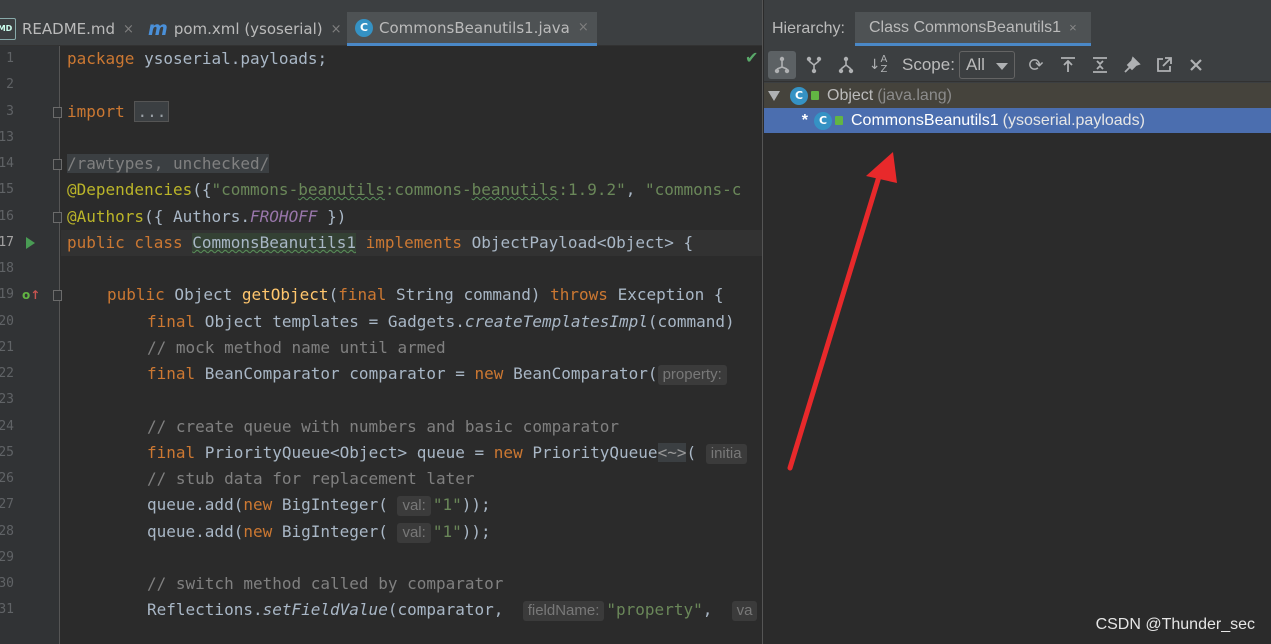 The height and width of the screenshot is (644, 1271). I want to click on keyword: package, so click(101, 58).